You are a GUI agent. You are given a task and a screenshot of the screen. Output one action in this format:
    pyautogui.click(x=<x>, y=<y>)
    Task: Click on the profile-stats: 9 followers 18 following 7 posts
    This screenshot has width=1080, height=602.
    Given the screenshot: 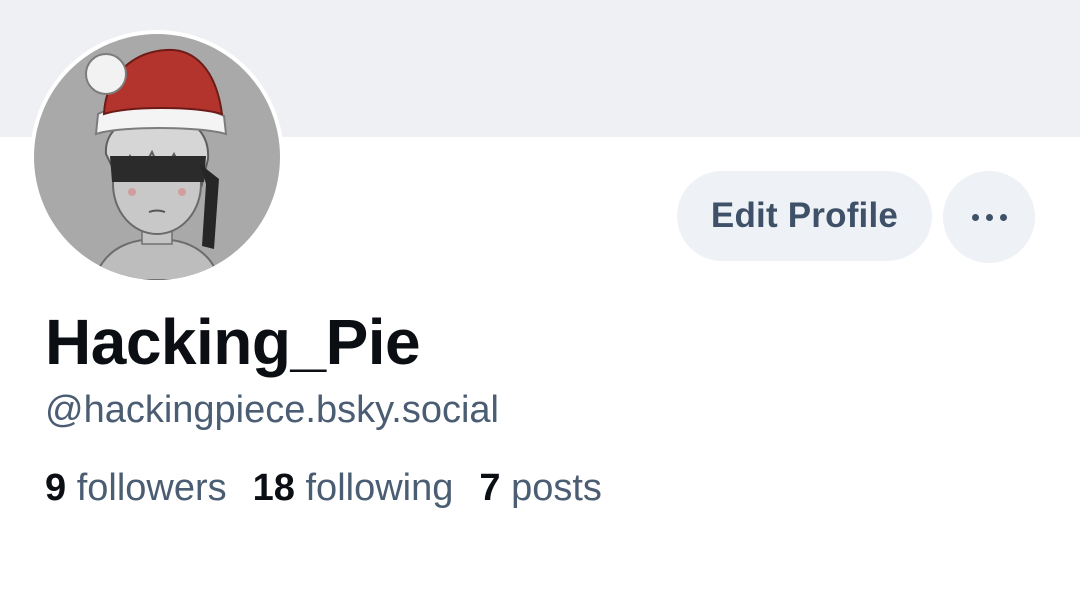 What is the action you would take?
    pyautogui.click(x=323, y=488)
    